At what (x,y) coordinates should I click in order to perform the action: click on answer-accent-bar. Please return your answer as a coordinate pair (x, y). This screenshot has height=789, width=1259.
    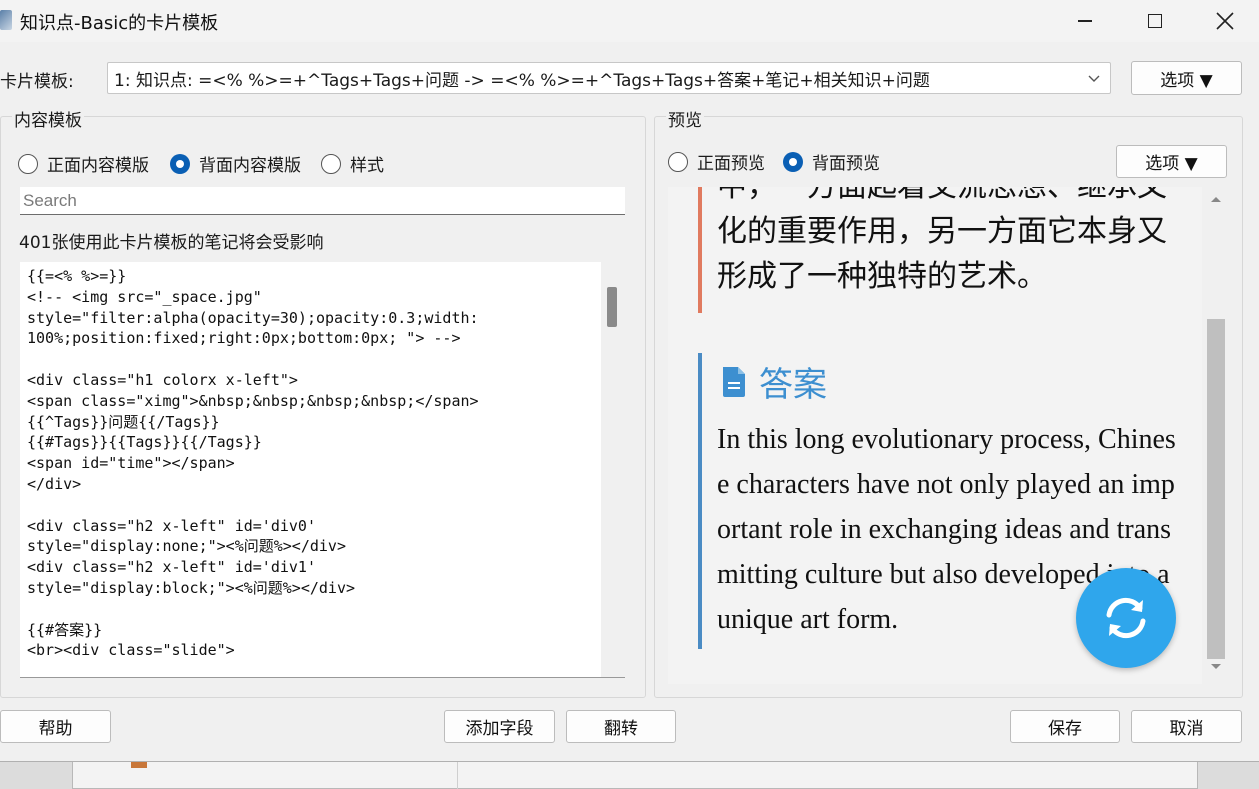
    Looking at the image, I should click on (700, 501).